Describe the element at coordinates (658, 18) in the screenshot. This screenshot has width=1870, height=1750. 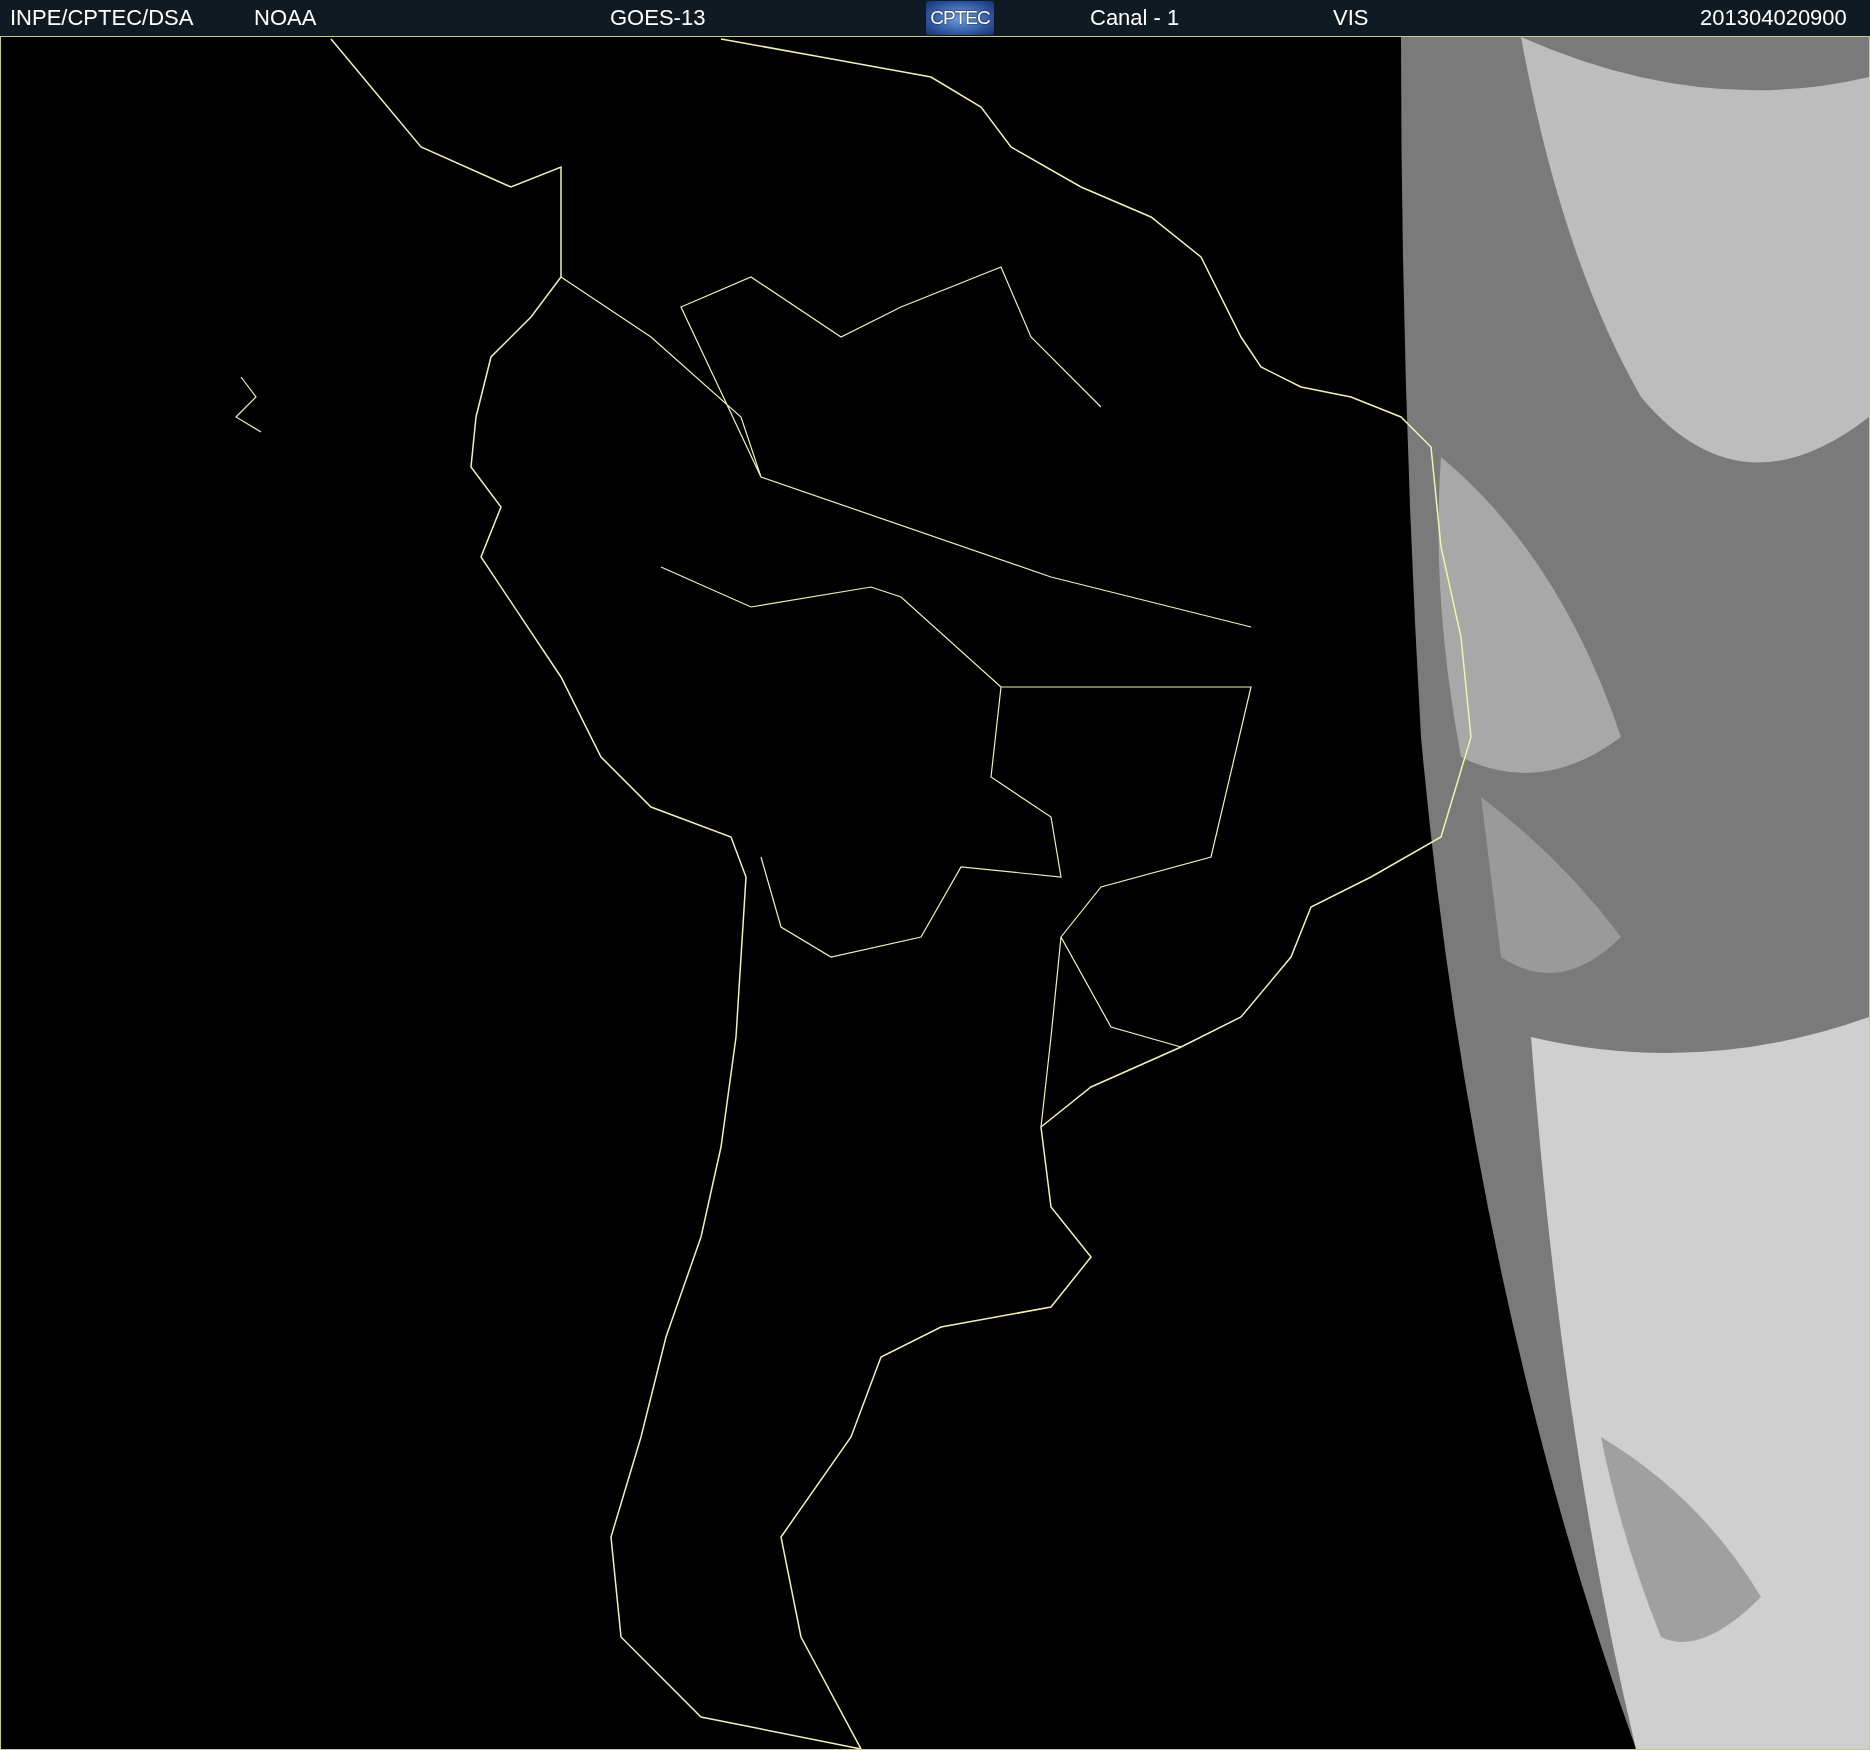
I see `satellite-label: GOES-13` at that location.